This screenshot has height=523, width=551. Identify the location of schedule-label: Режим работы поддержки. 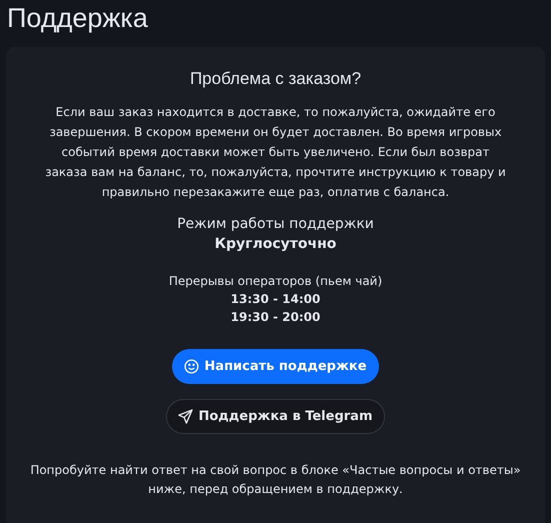
(275, 224).